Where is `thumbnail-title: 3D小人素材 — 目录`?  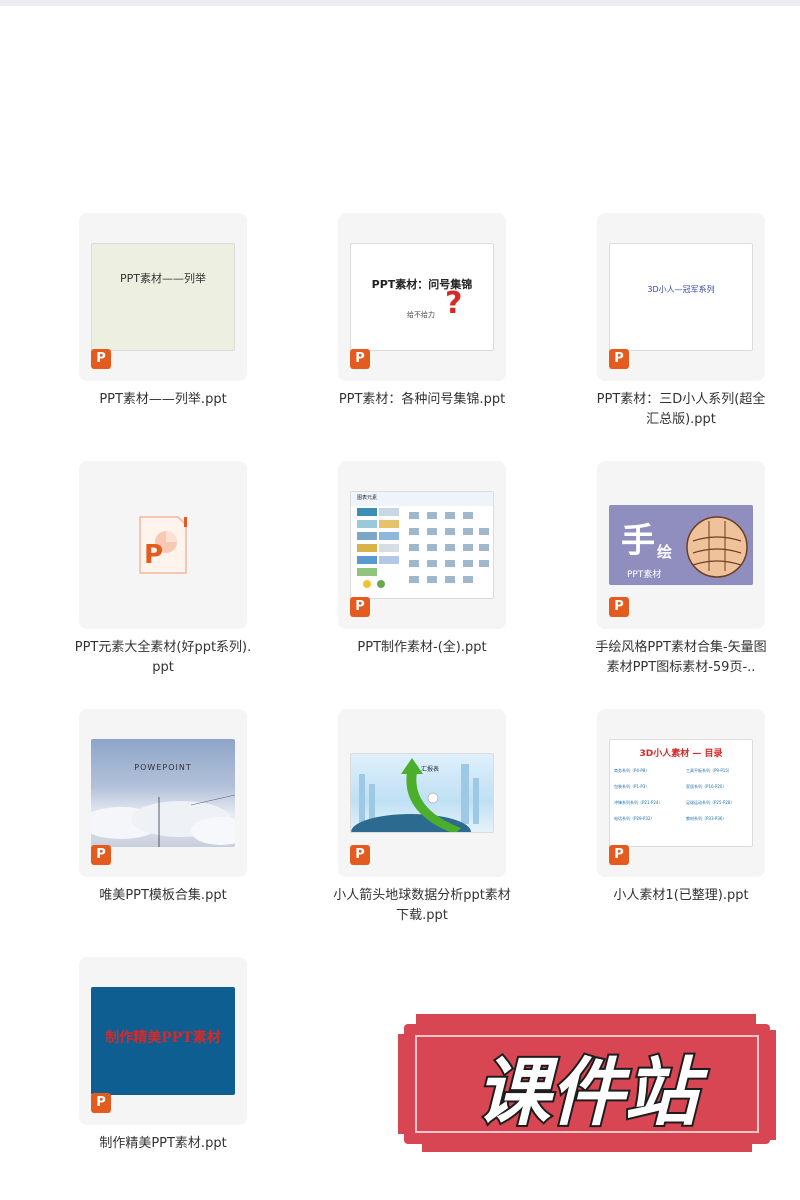
thumbnail-title: 3D小人素材 — 目录 is located at coordinates (681, 754).